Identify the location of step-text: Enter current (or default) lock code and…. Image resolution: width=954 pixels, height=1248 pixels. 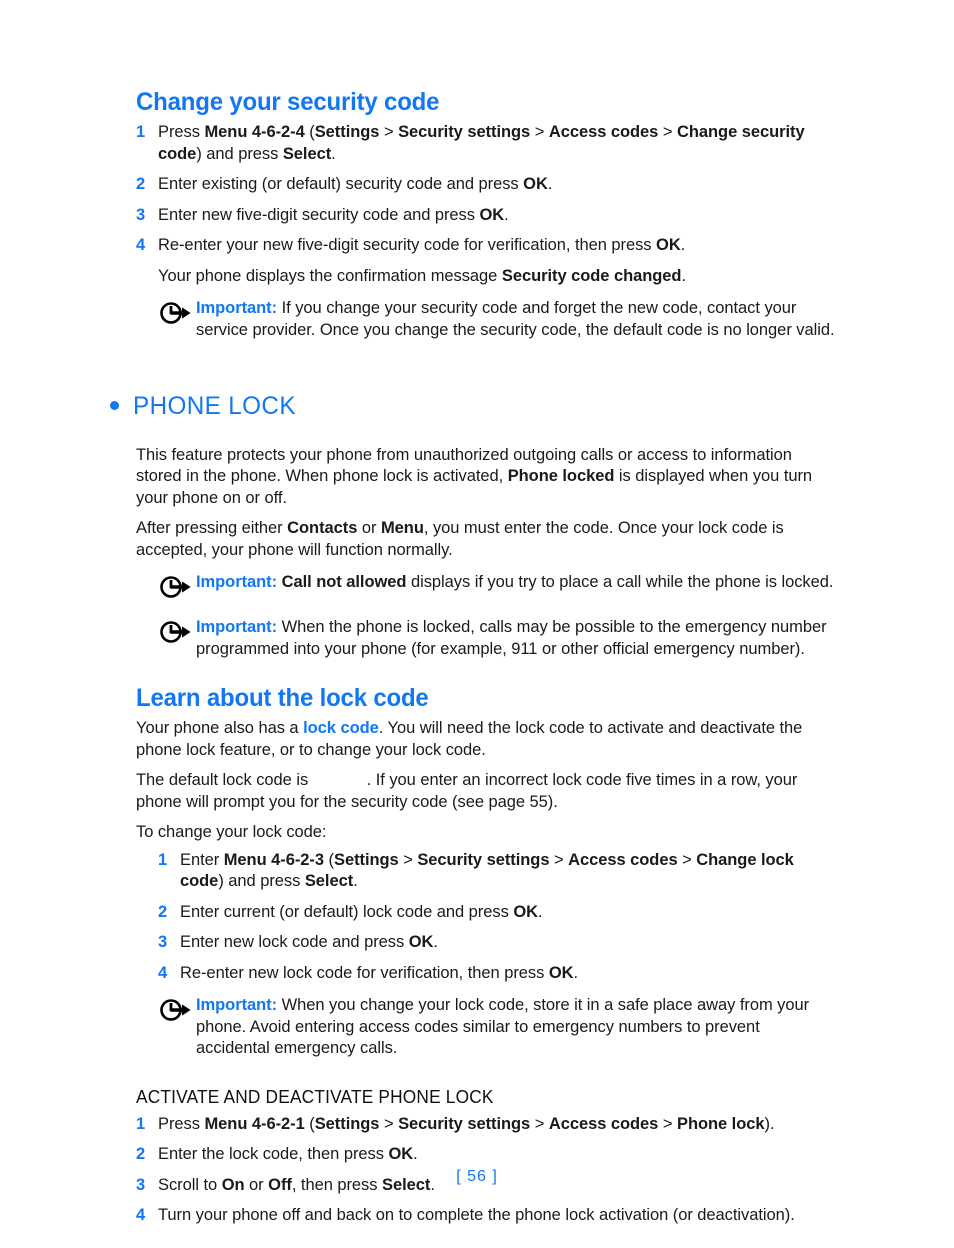
(361, 911).